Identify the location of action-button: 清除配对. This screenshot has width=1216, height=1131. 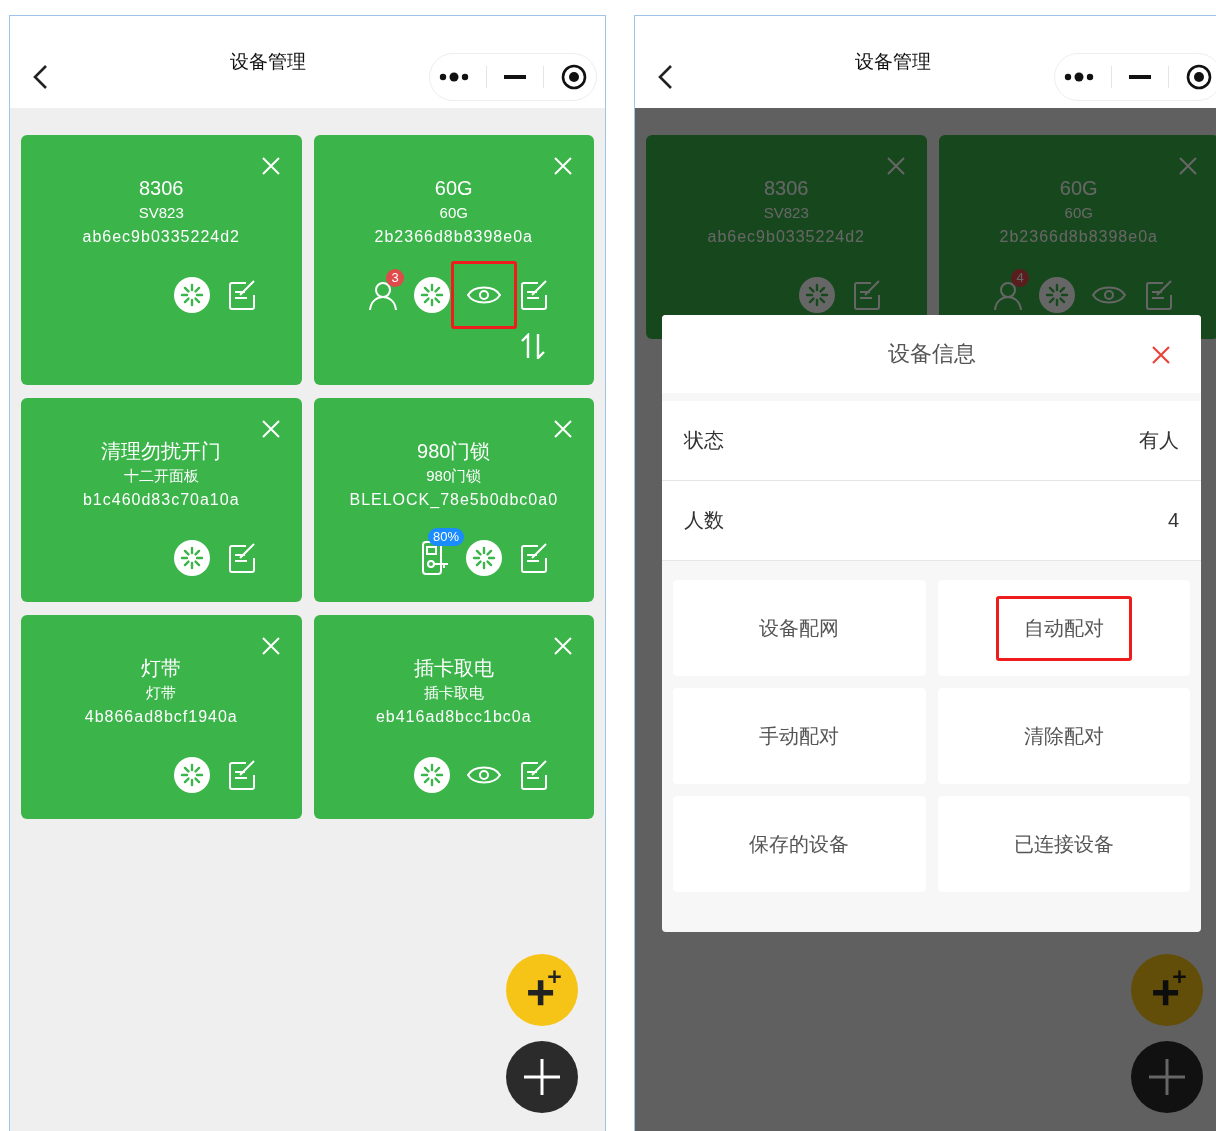
(1063, 736).